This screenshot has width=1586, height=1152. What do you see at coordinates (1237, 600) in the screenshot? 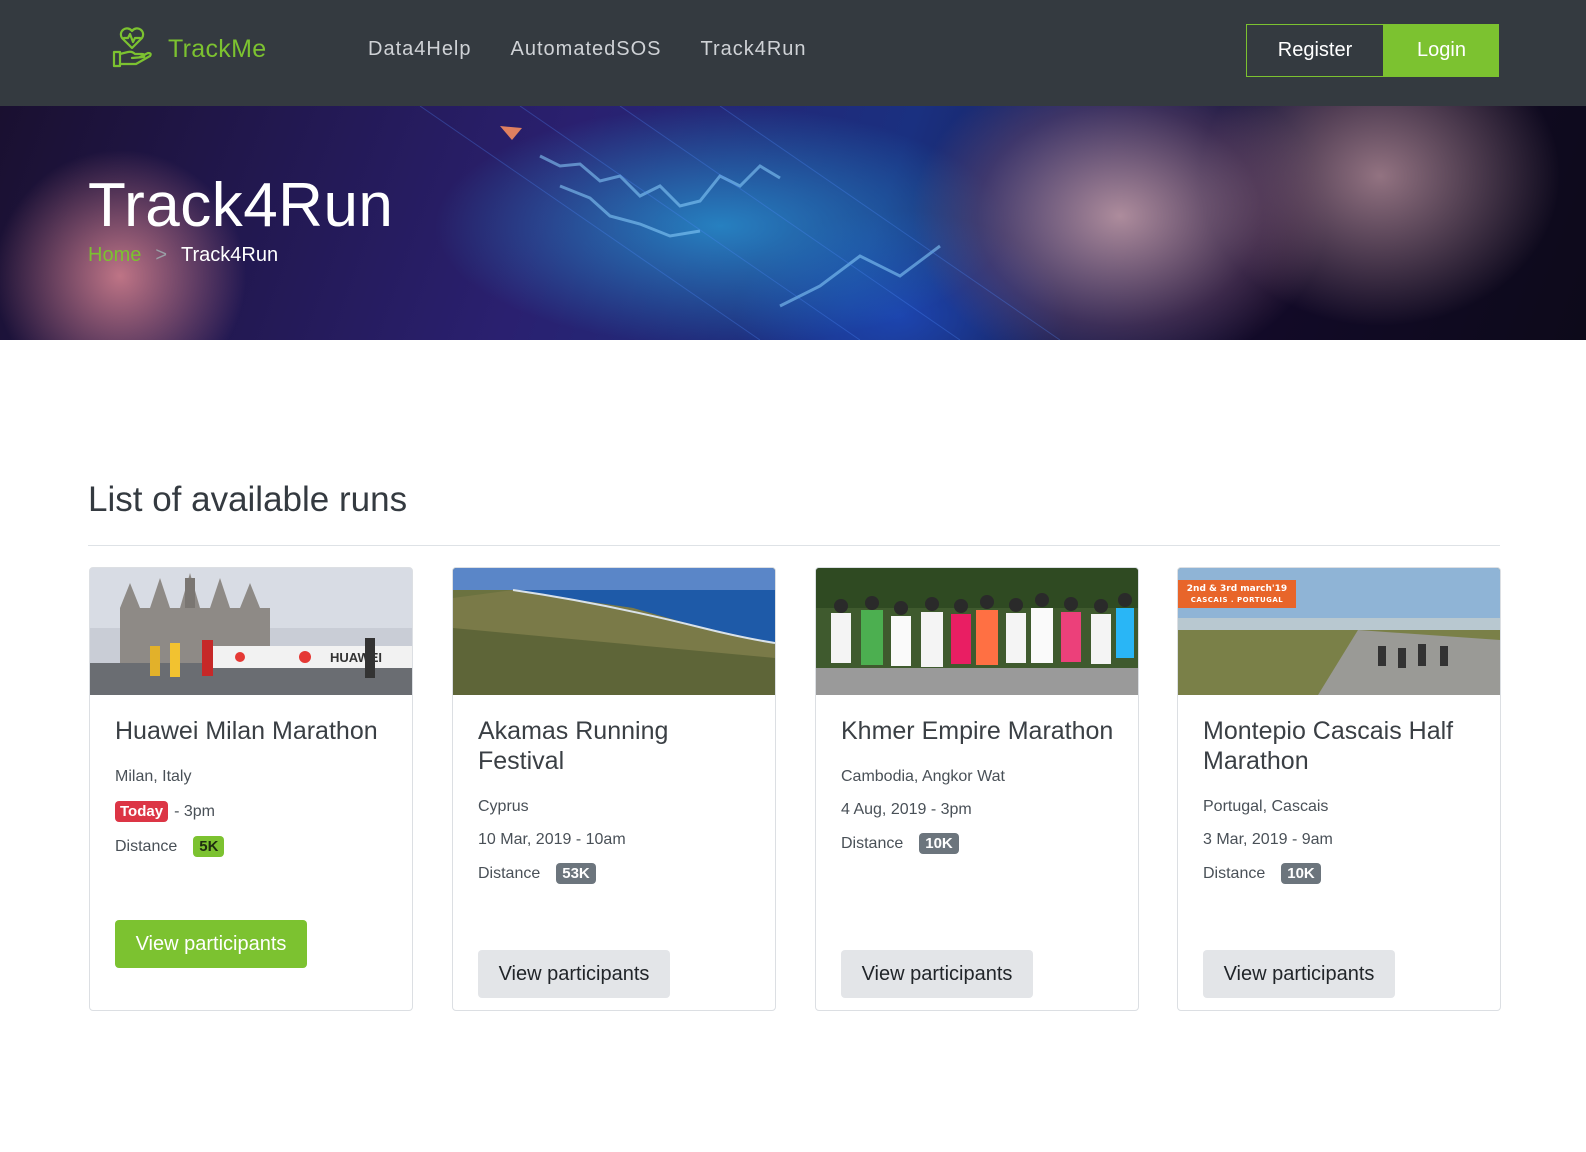
I see `banner-location: CASCAIS . PORTUGAL` at bounding box center [1237, 600].